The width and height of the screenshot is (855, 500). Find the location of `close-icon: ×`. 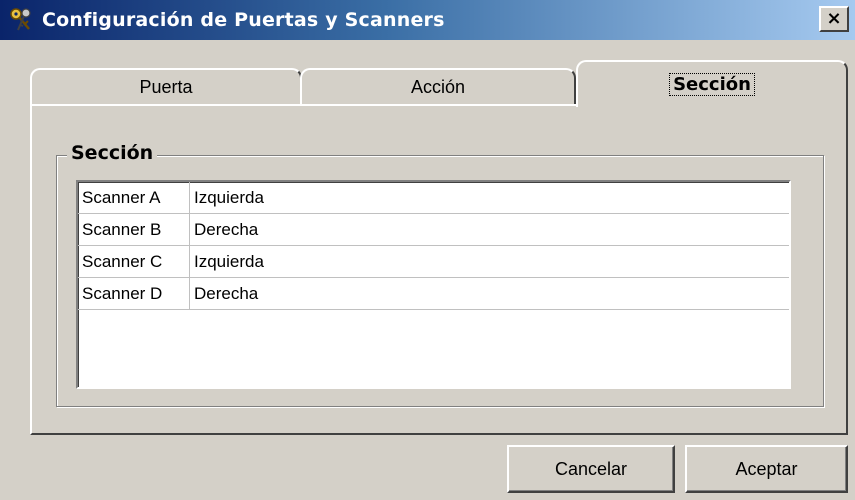

close-icon: × is located at coordinates (834, 18).